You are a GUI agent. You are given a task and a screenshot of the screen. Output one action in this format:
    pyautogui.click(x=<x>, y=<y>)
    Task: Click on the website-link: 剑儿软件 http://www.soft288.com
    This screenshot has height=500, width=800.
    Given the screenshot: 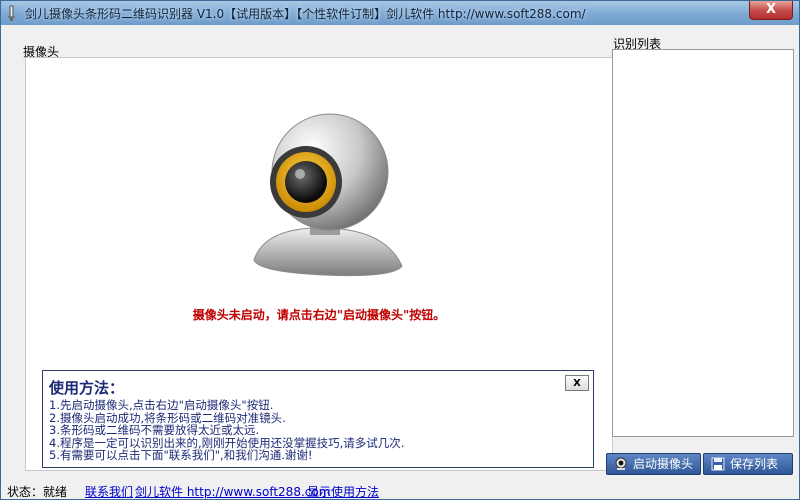 What is the action you would take?
    pyautogui.click(x=232, y=491)
    